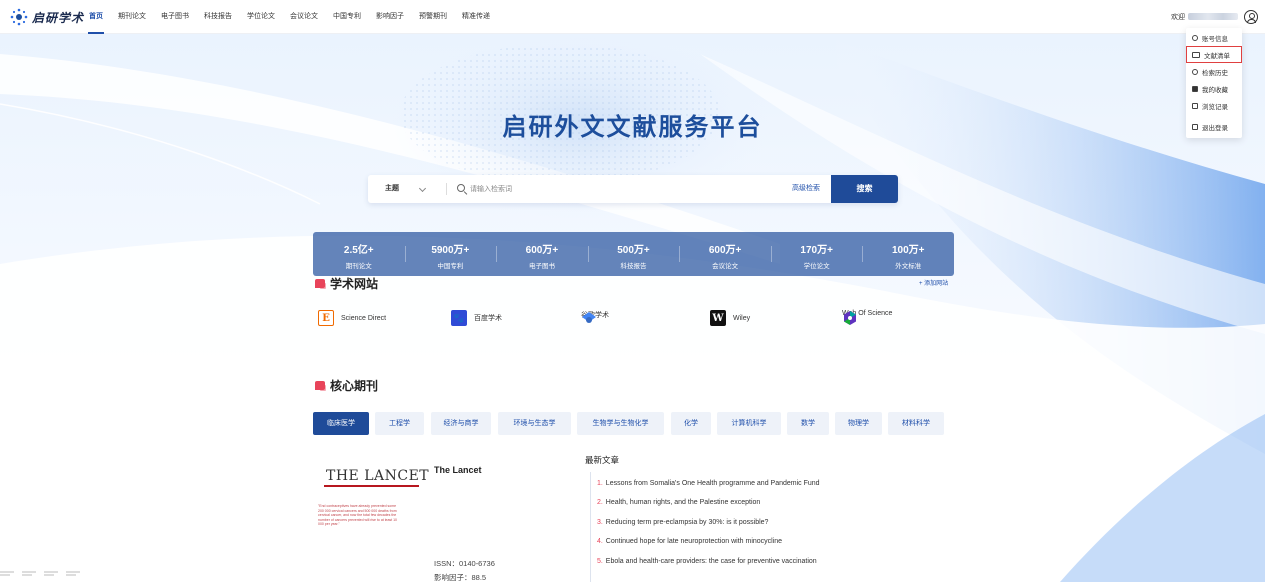 This screenshot has width=1265, height=582. What do you see at coordinates (691, 423) in the screenshot?
I see `category-tab-chemistry: 化学` at bounding box center [691, 423].